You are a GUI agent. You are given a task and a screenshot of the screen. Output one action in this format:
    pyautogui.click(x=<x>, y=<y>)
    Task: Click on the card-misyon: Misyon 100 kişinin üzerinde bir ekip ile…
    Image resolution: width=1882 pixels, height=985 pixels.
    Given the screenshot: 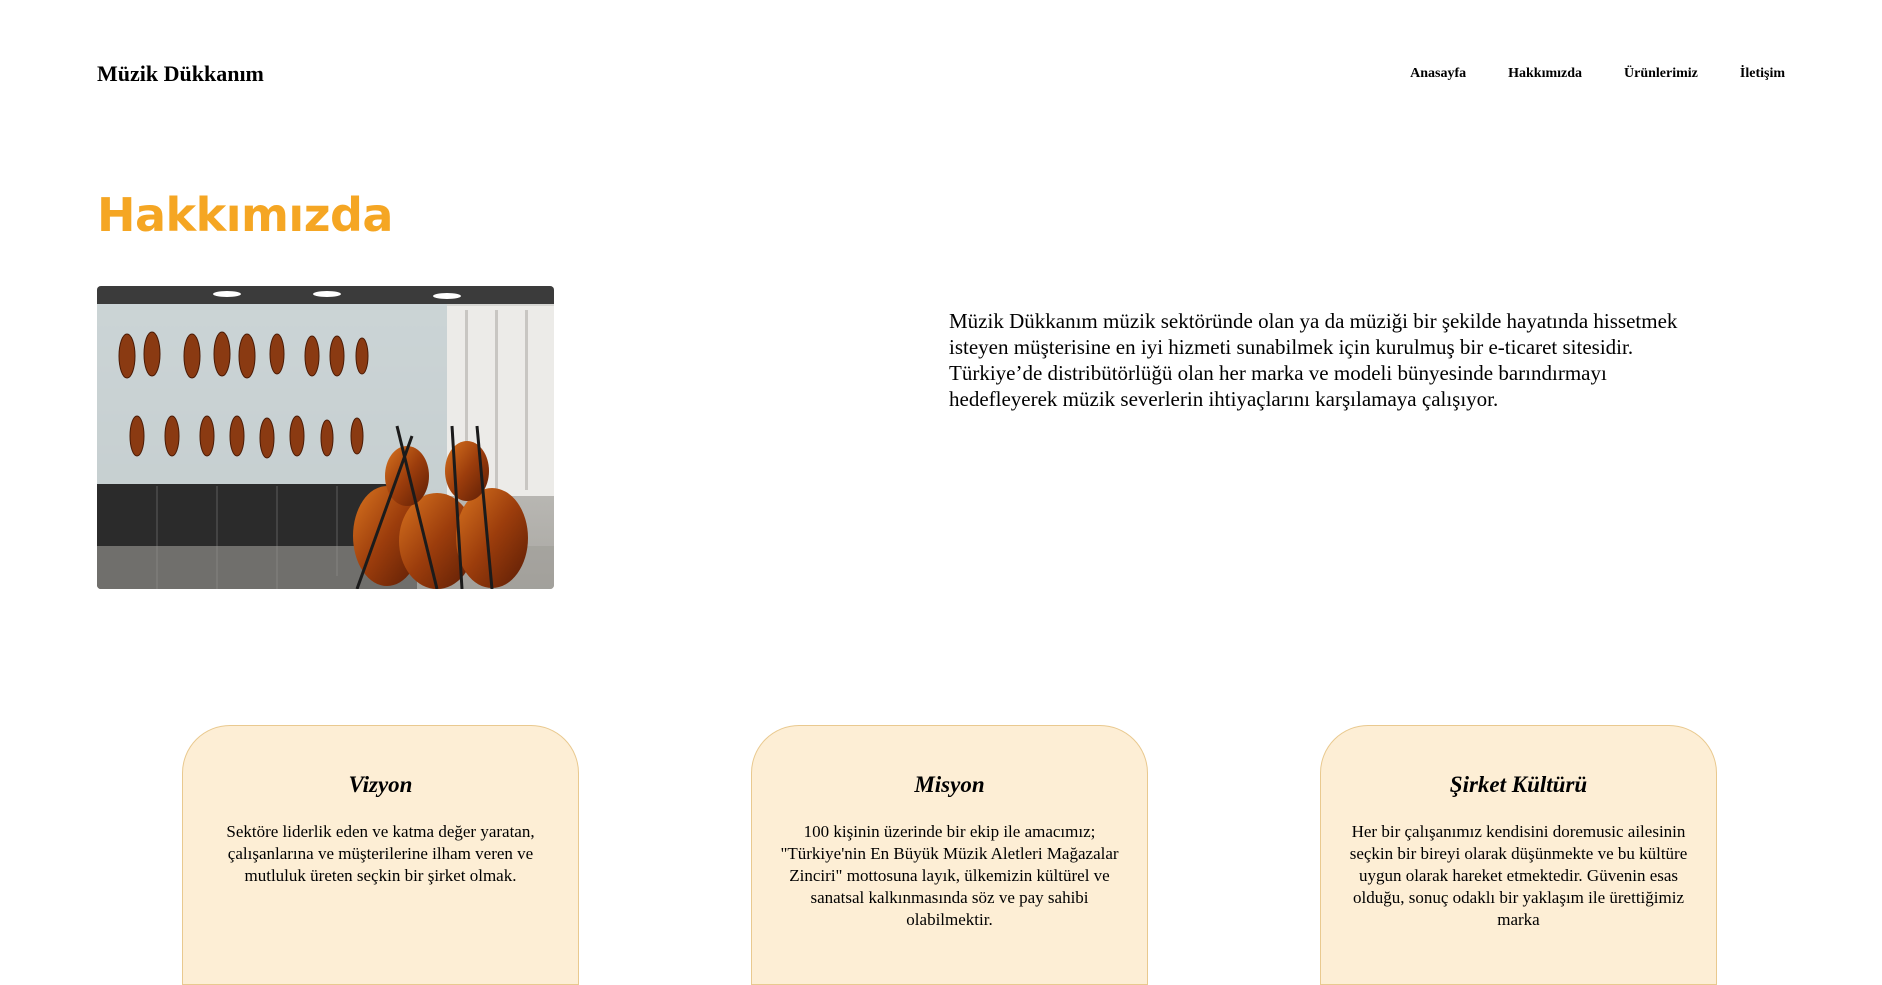 What is the action you would take?
    pyautogui.click(x=949, y=855)
    